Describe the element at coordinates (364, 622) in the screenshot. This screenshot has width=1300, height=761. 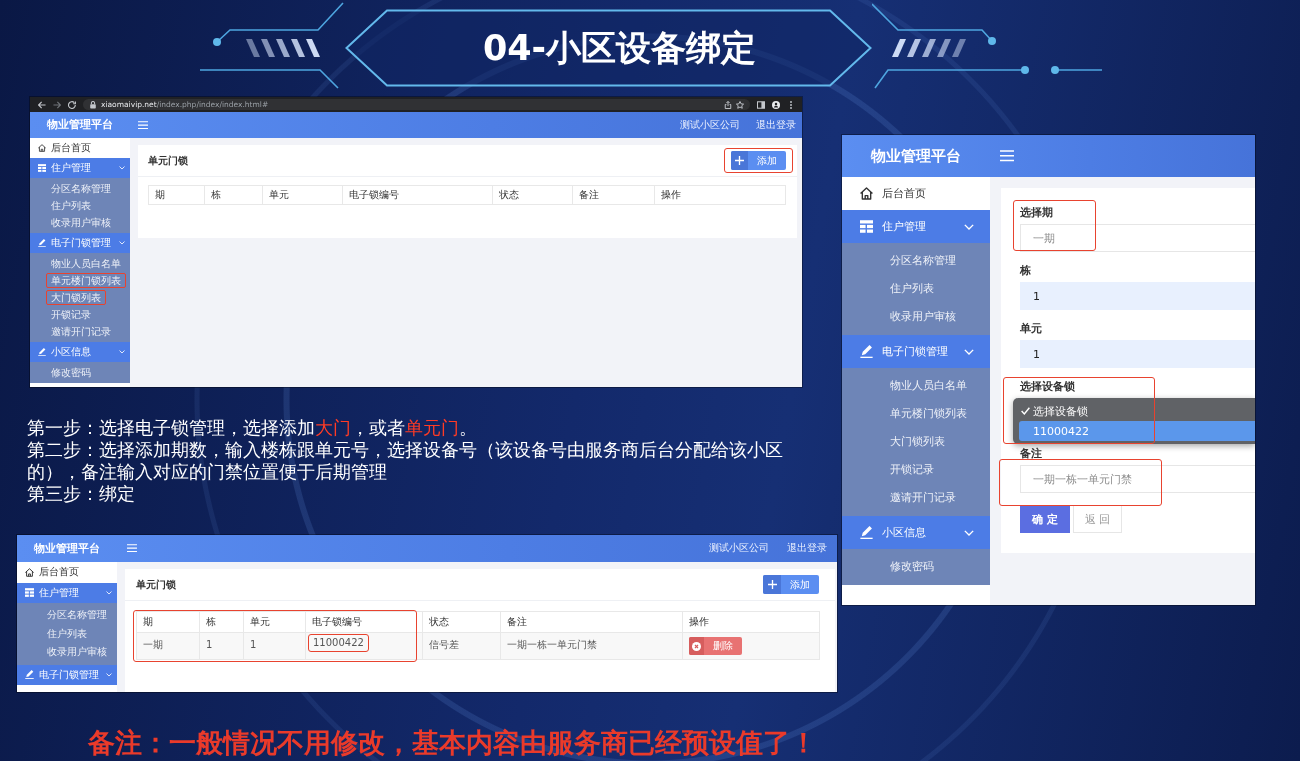
I see `column-header: 电子锁编号` at that location.